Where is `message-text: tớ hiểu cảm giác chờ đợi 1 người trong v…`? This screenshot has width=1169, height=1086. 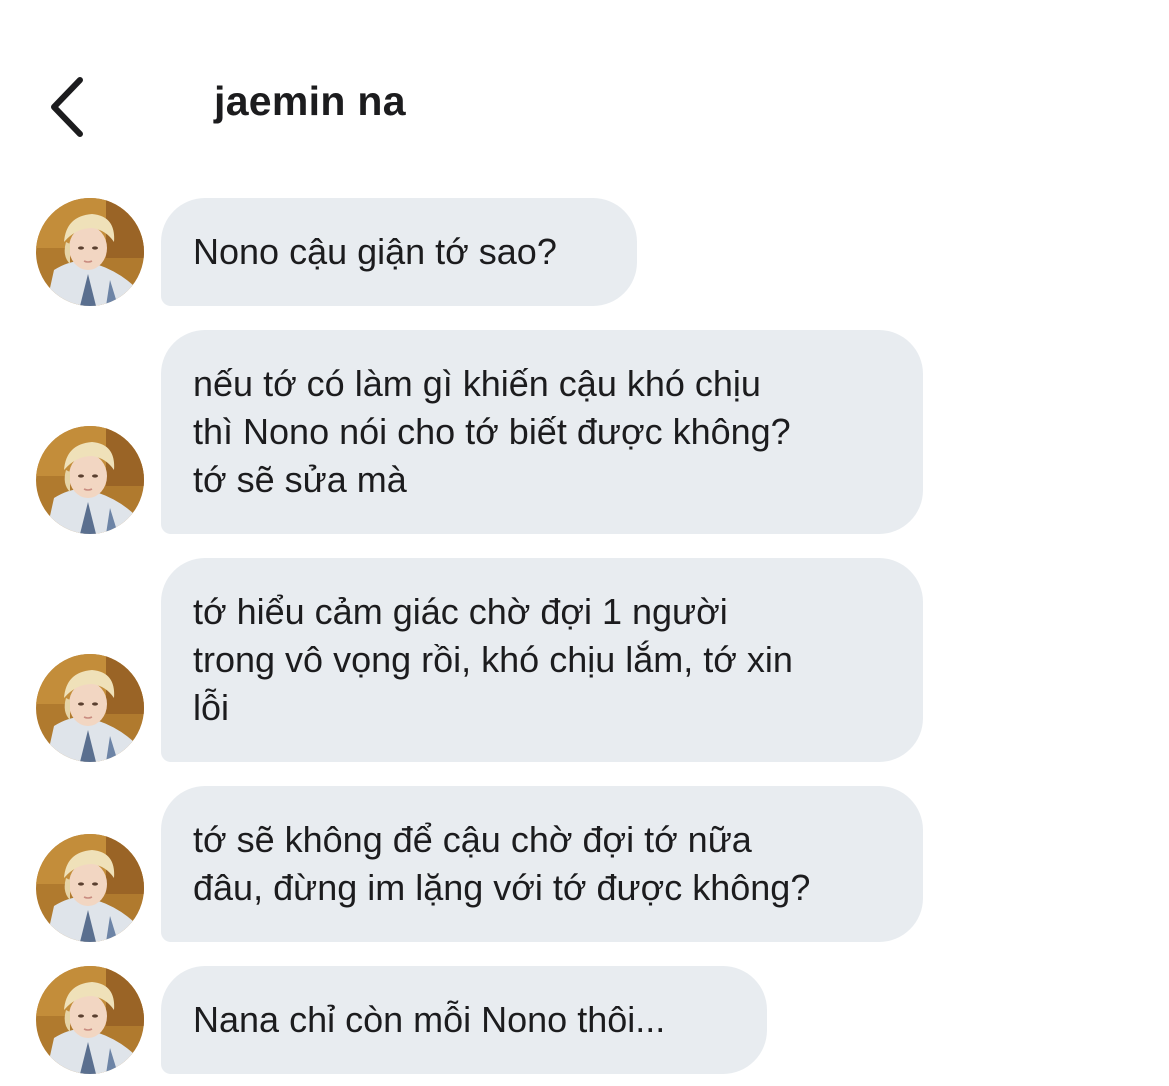
message-text: tớ hiểu cảm giác chờ đợi 1 người trong v… is located at coordinates (493, 659).